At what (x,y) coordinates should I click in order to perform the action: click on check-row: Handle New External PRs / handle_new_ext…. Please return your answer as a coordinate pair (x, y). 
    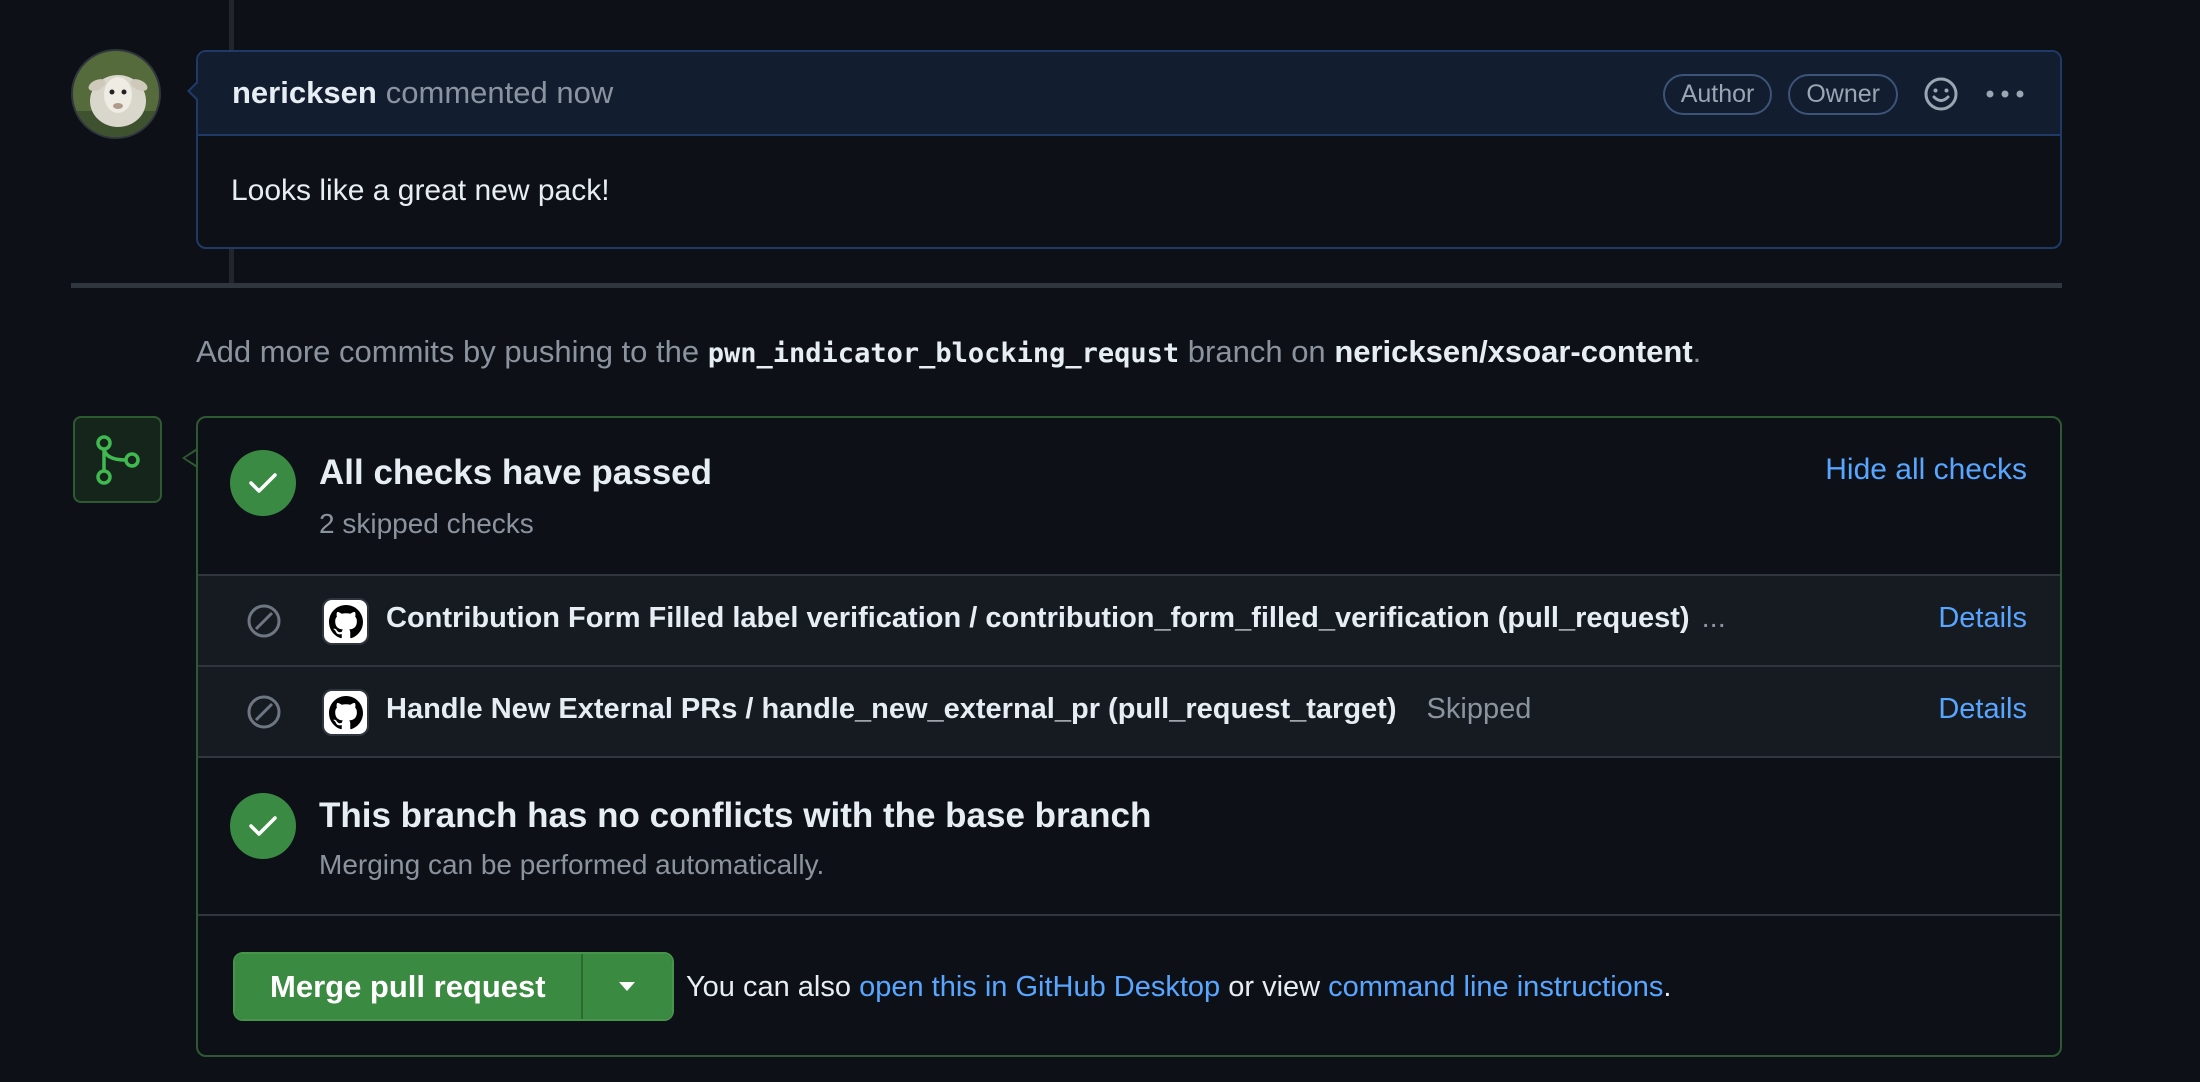
    Looking at the image, I should click on (1129, 712).